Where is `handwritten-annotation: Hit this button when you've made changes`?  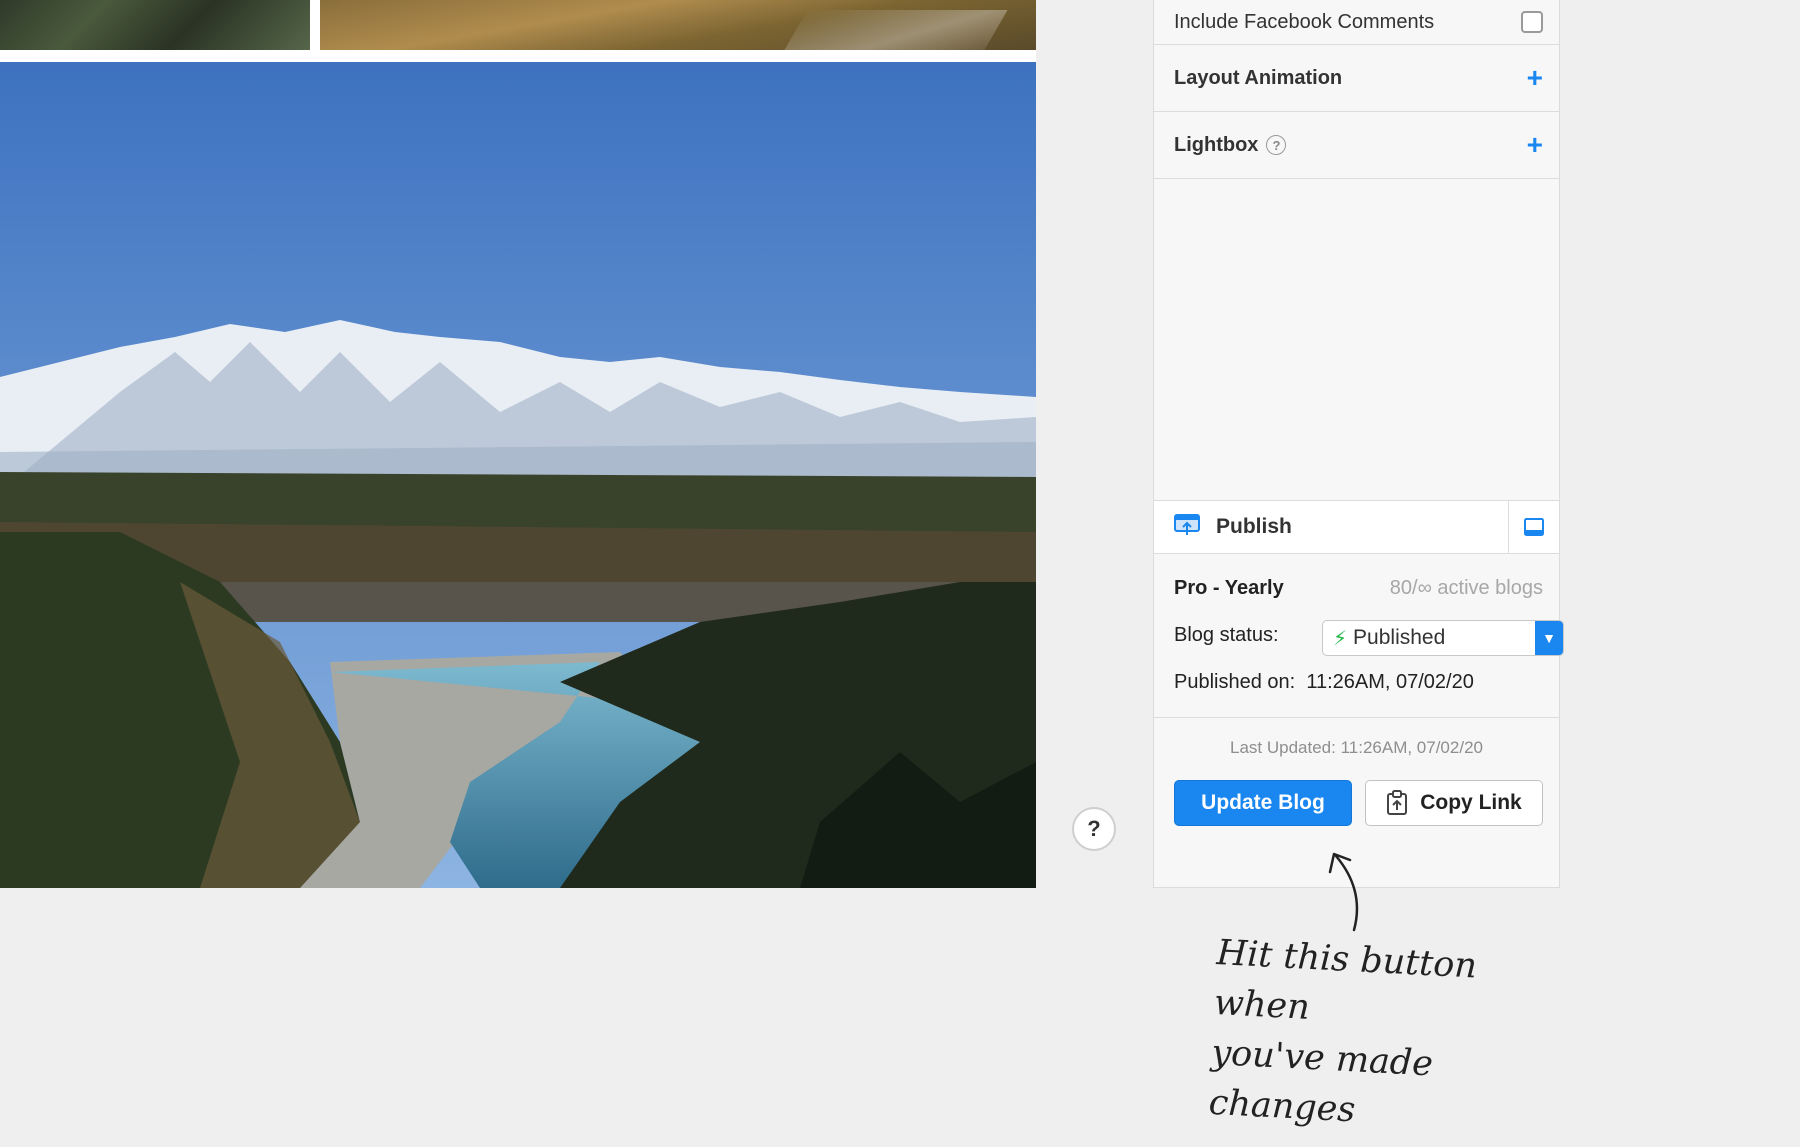
handwritten-annotation: Hit this button when you've made changes is located at coordinates (1393, 1037).